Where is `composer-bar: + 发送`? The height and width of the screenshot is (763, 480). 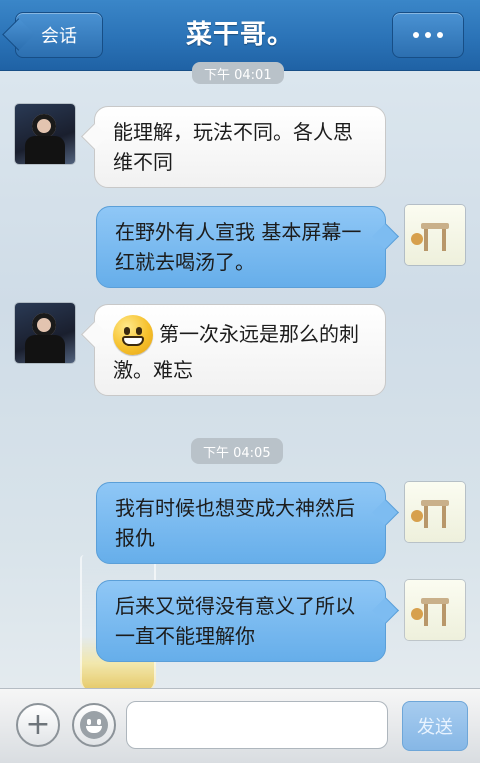
composer-bar: + 发送 is located at coordinates (240, 725).